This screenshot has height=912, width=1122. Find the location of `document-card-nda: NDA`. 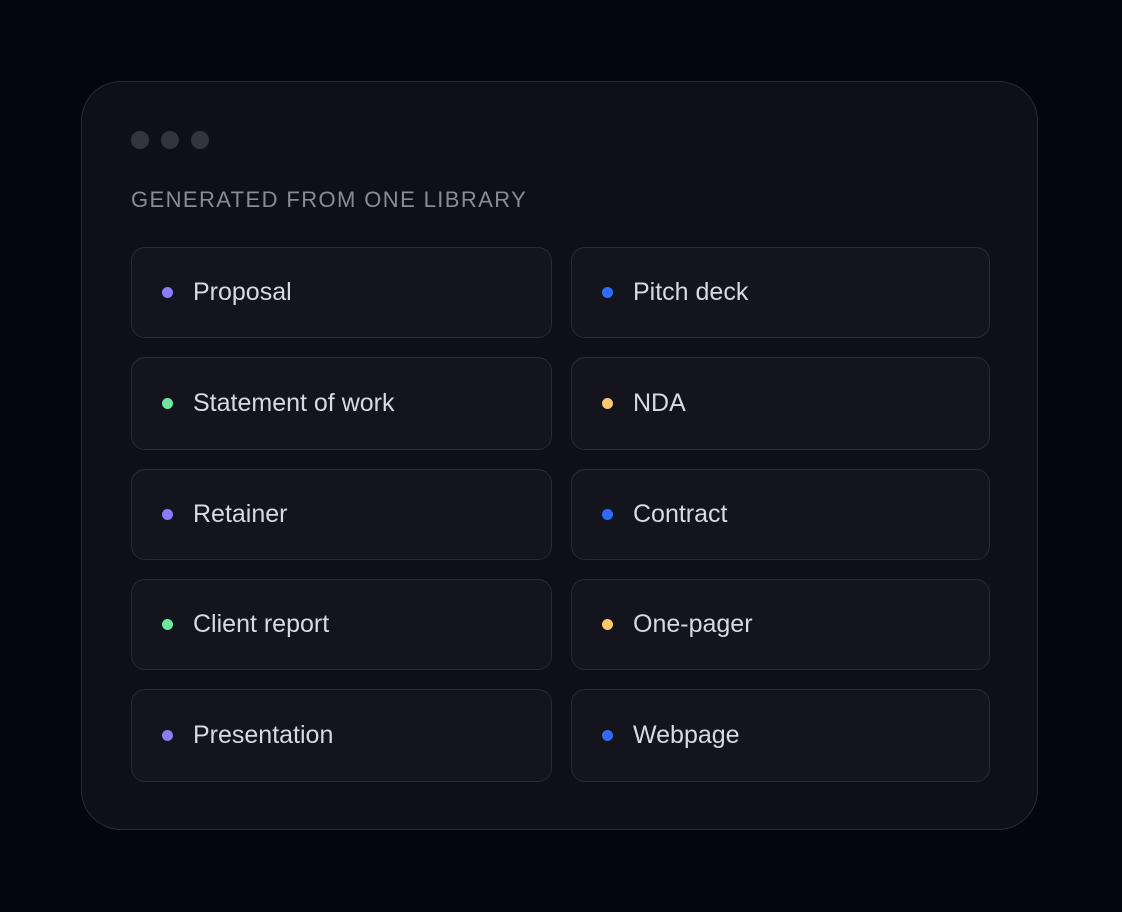

document-card-nda: NDA is located at coordinates (780, 403).